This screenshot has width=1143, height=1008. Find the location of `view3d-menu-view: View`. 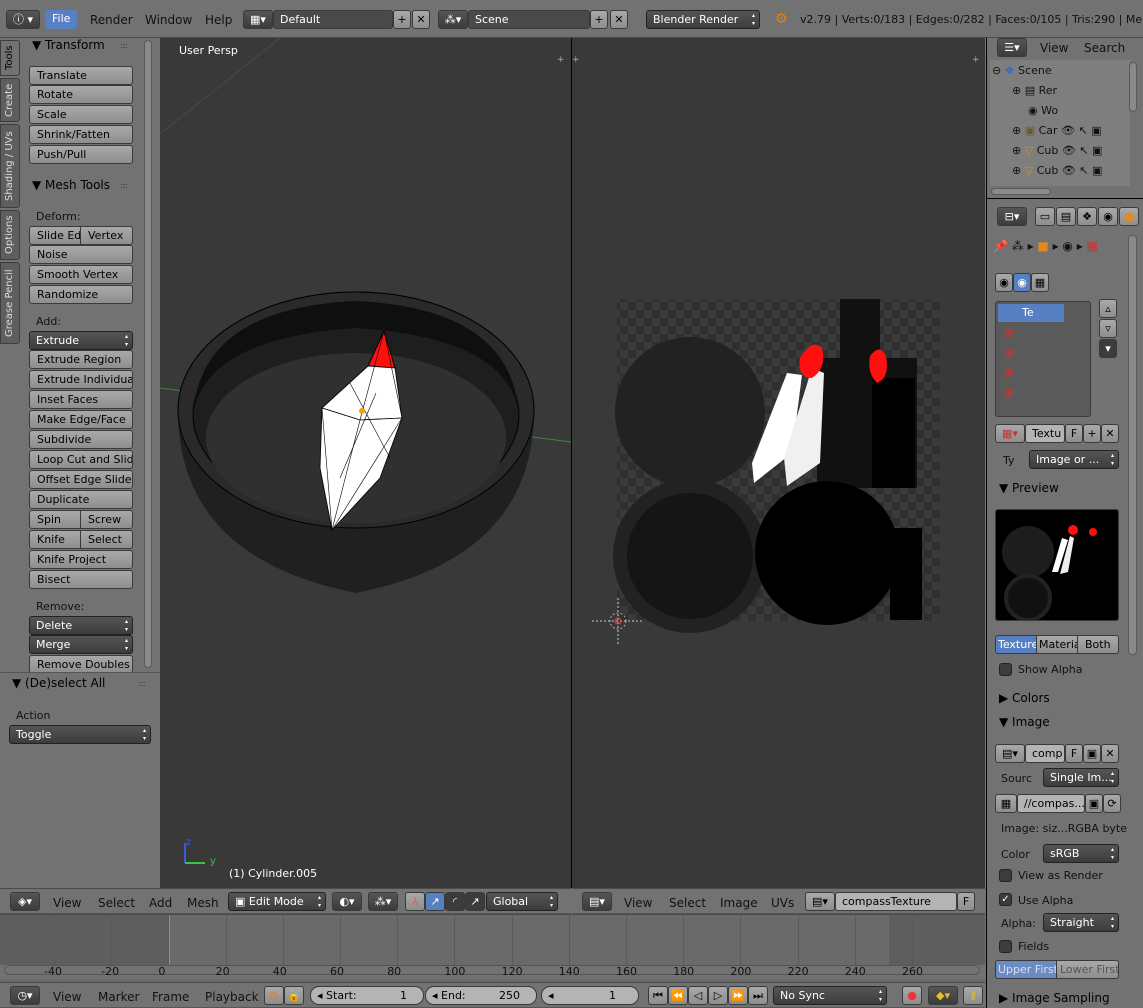

view3d-menu-view: View is located at coordinates (67, 903).